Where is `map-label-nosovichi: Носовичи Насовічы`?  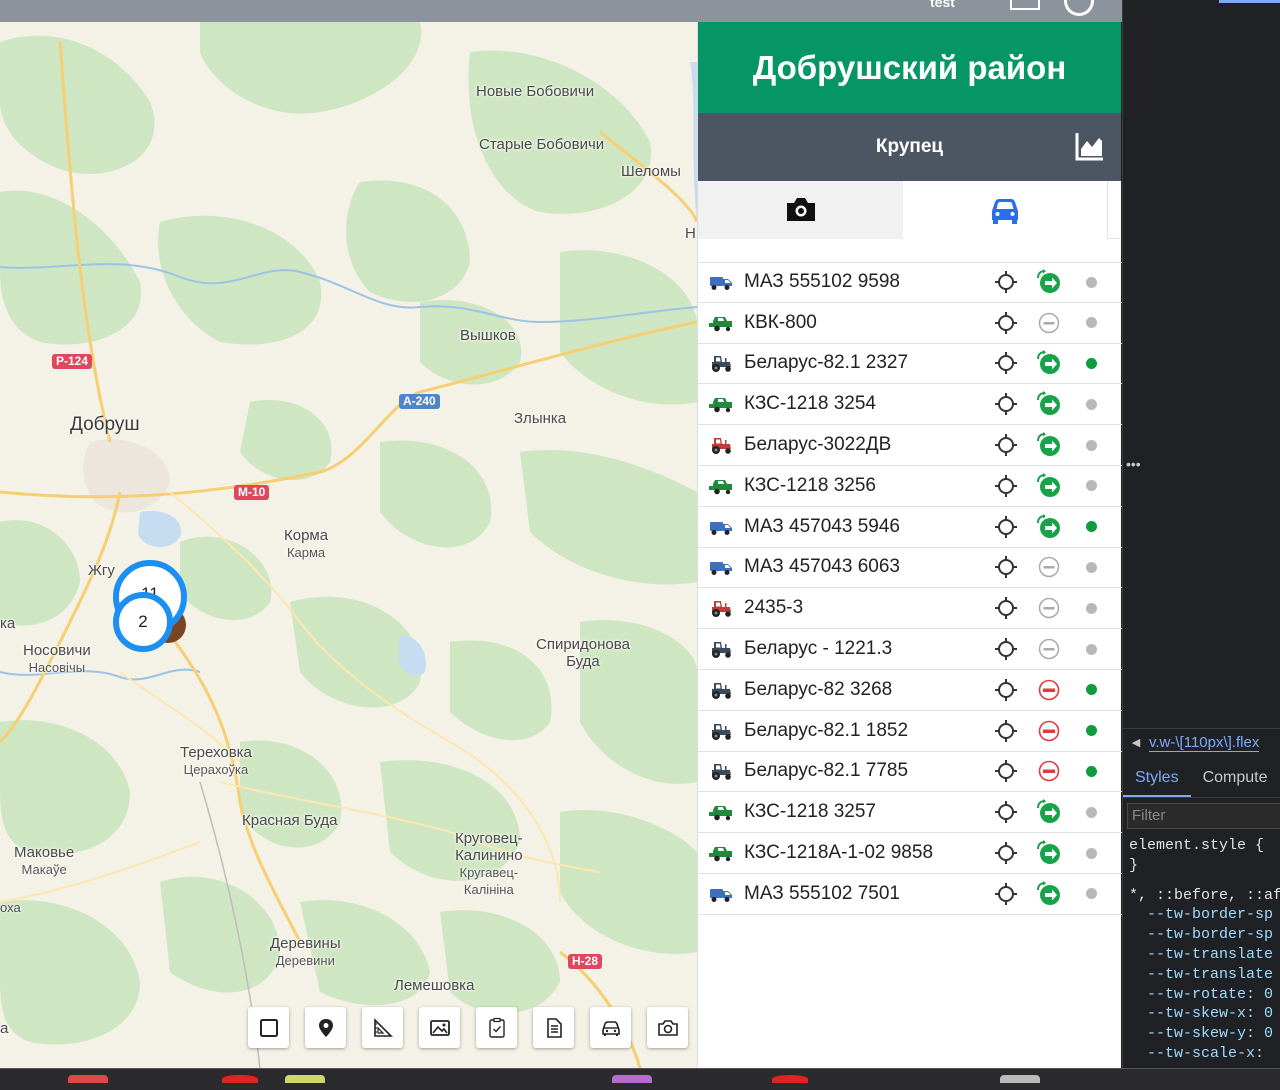
map-label-nosovichi: Носовичи Насовічы is located at coordinates (57, 659).